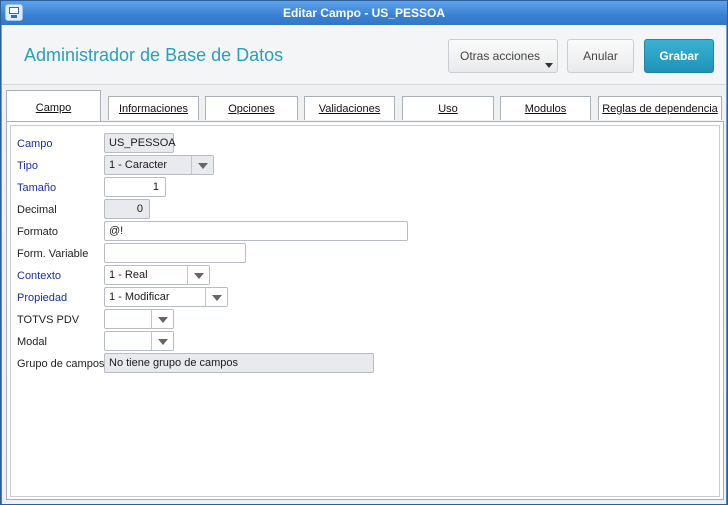 Image resolution: width=728 pixels, height=505 pixels. What do you see at coordinates (139, 297) in the screenshot?
I see `propiedad-value: 1 - Modificar` at bounding box center [139, 297].